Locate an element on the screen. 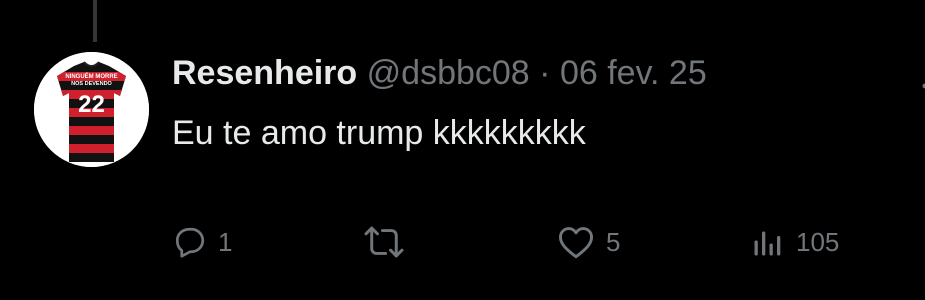  display-name: Resenheiro is located at coordinates (264, 73).